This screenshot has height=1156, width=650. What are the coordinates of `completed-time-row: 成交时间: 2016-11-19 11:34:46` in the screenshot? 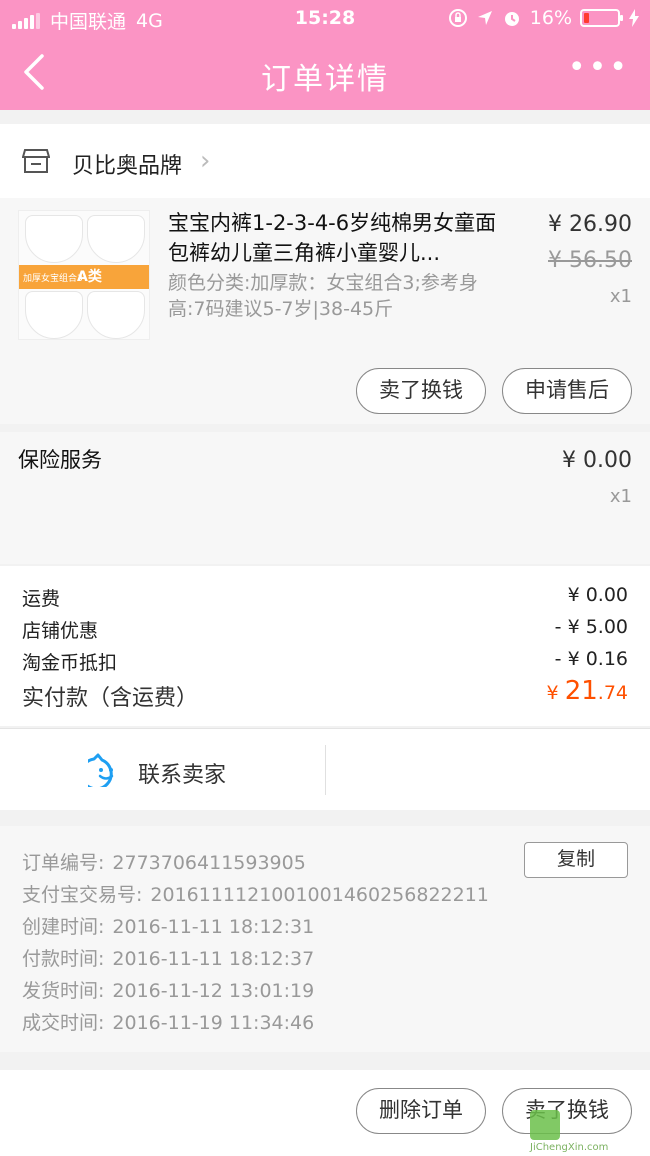 It's located at (168, 1021).